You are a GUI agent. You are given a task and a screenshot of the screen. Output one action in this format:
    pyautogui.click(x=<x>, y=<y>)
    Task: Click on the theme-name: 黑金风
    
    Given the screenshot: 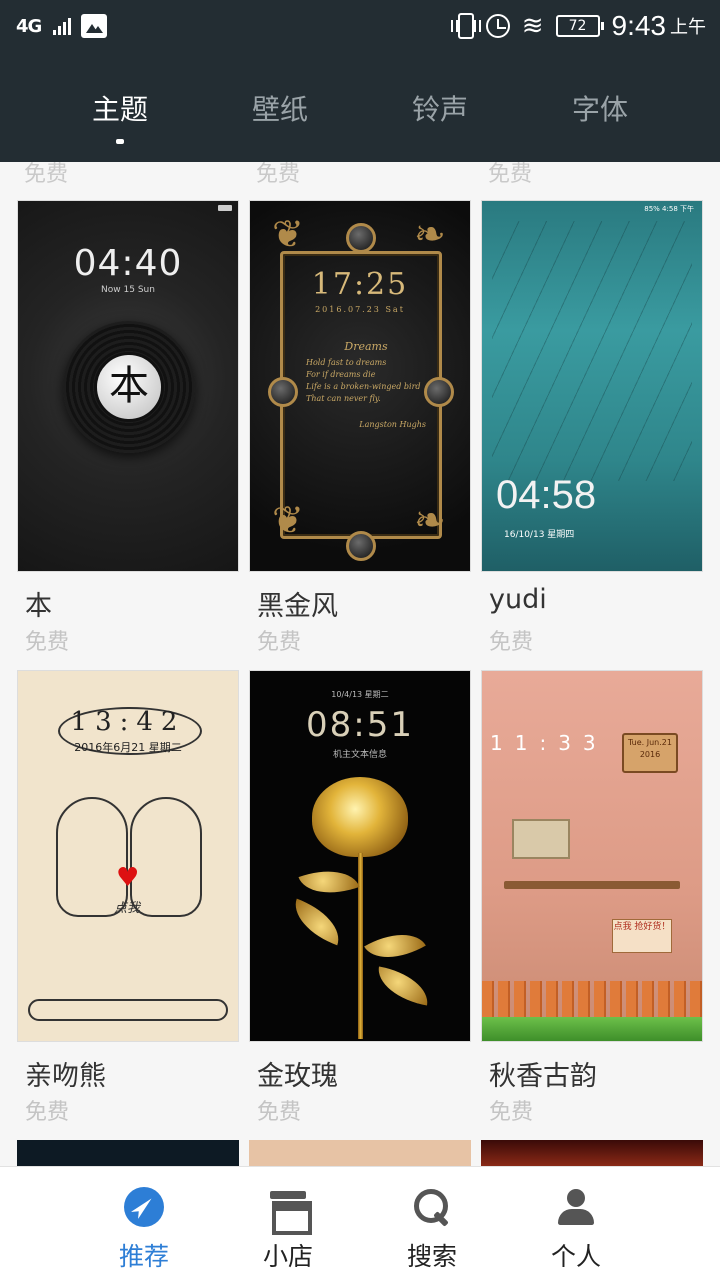 What is the action you would take?
    pyautogui.click(x=297, y=606)
    